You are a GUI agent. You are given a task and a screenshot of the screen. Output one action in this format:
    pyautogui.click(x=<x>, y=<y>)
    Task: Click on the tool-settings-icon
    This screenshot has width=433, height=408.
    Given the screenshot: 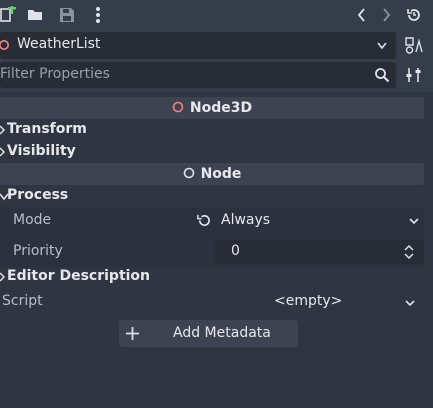 What is the action you would take?
    pyautogui.click(x=414, y=75)
    